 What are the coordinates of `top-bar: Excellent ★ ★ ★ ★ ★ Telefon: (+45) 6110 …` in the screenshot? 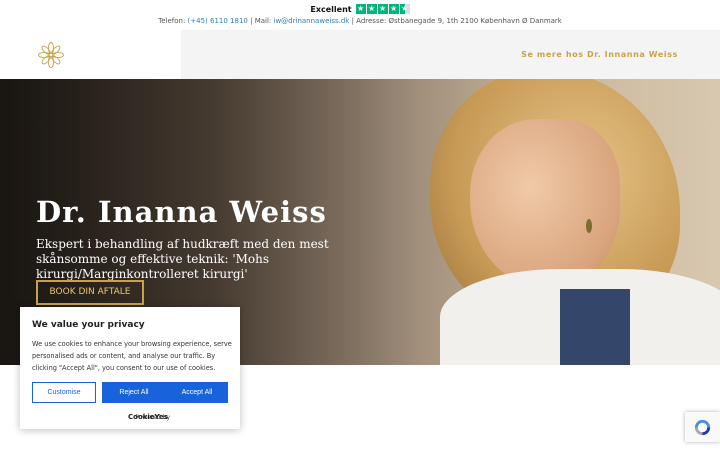 It's located at (360, 15).